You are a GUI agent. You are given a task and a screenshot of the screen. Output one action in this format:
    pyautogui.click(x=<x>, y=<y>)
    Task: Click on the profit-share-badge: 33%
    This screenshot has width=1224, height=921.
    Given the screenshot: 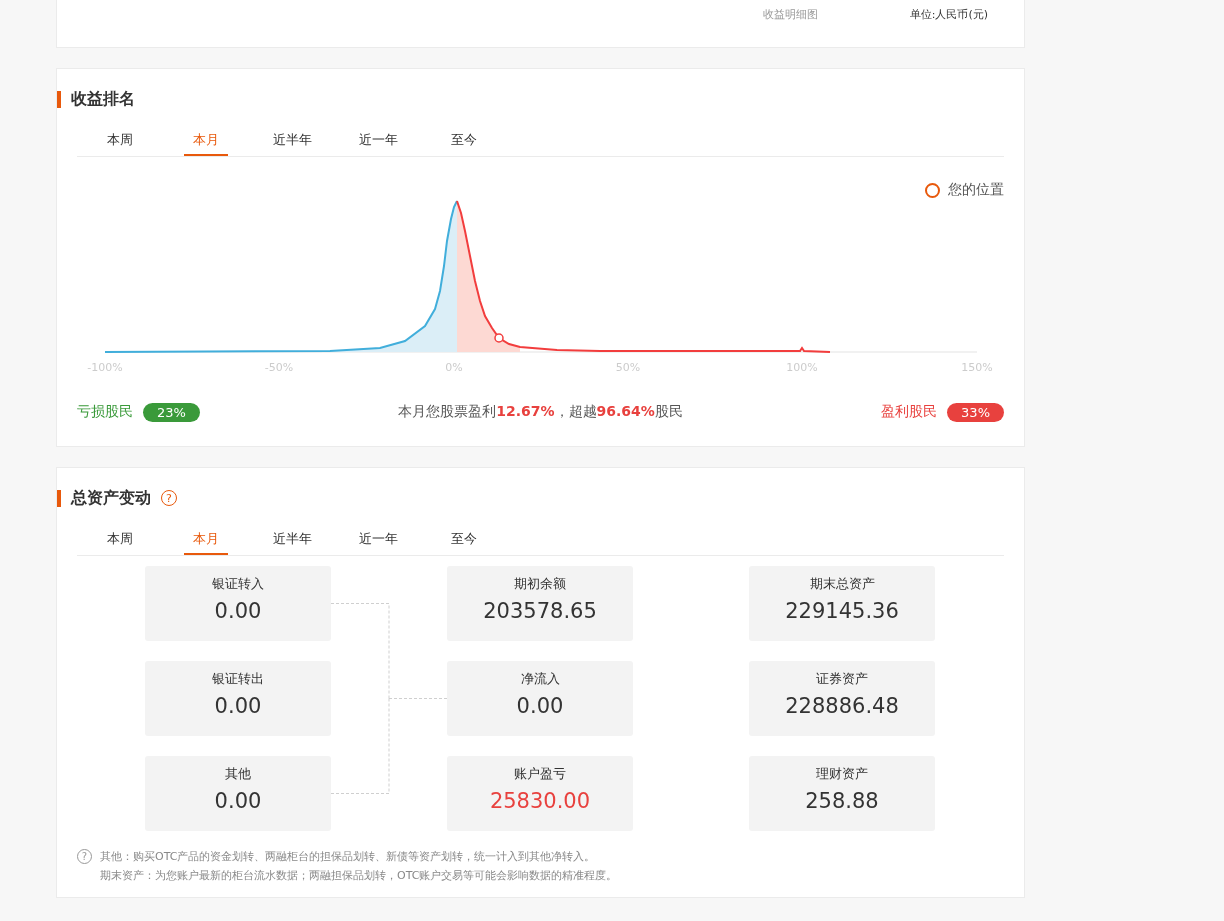 What is the action you would take?
    pyautogui.click(x=975, y=412)
    